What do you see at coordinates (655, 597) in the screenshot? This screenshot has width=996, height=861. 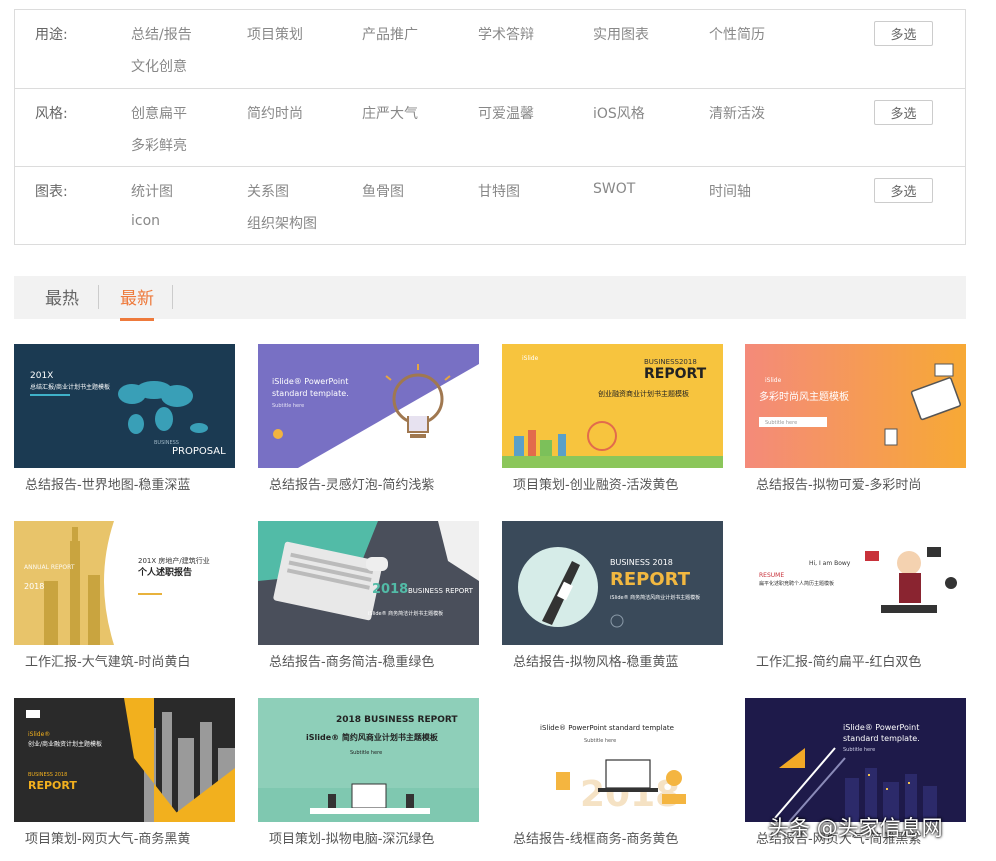 I see `thumb-tag: iSlide® 商务简洁风商业计划书主题模板` at bounding box center [655, 597].